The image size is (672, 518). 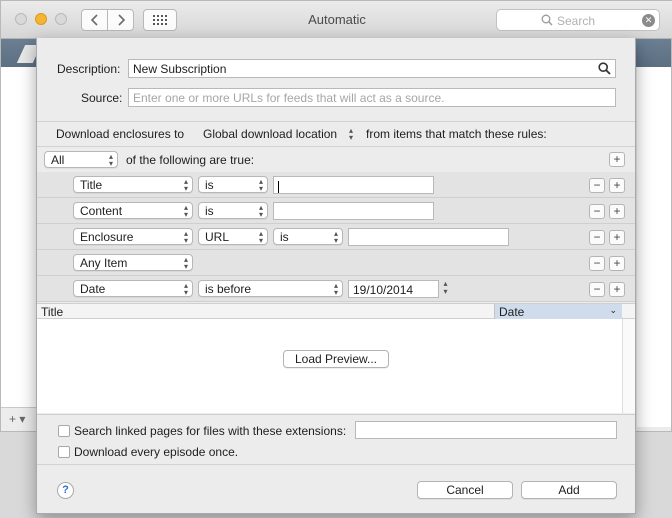 I want to click on match-mode-value: All, so click(x=58, y=160).